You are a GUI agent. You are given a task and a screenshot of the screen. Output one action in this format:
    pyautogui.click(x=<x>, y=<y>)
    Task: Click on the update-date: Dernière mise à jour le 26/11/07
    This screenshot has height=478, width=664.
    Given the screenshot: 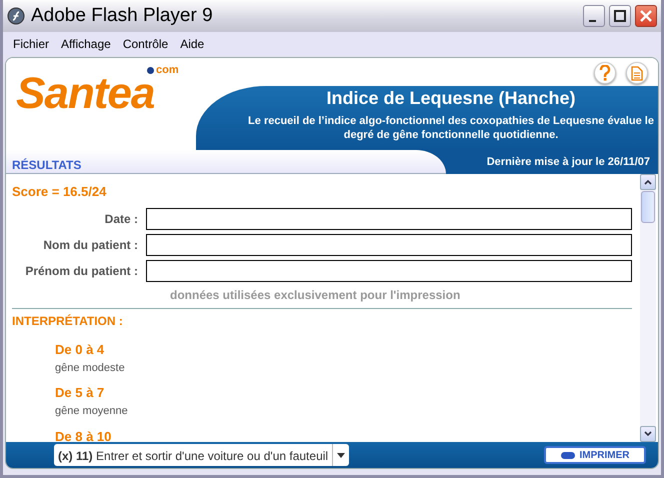 What is the action you would take?
    pyautogui.click(x=568, y=162)
    